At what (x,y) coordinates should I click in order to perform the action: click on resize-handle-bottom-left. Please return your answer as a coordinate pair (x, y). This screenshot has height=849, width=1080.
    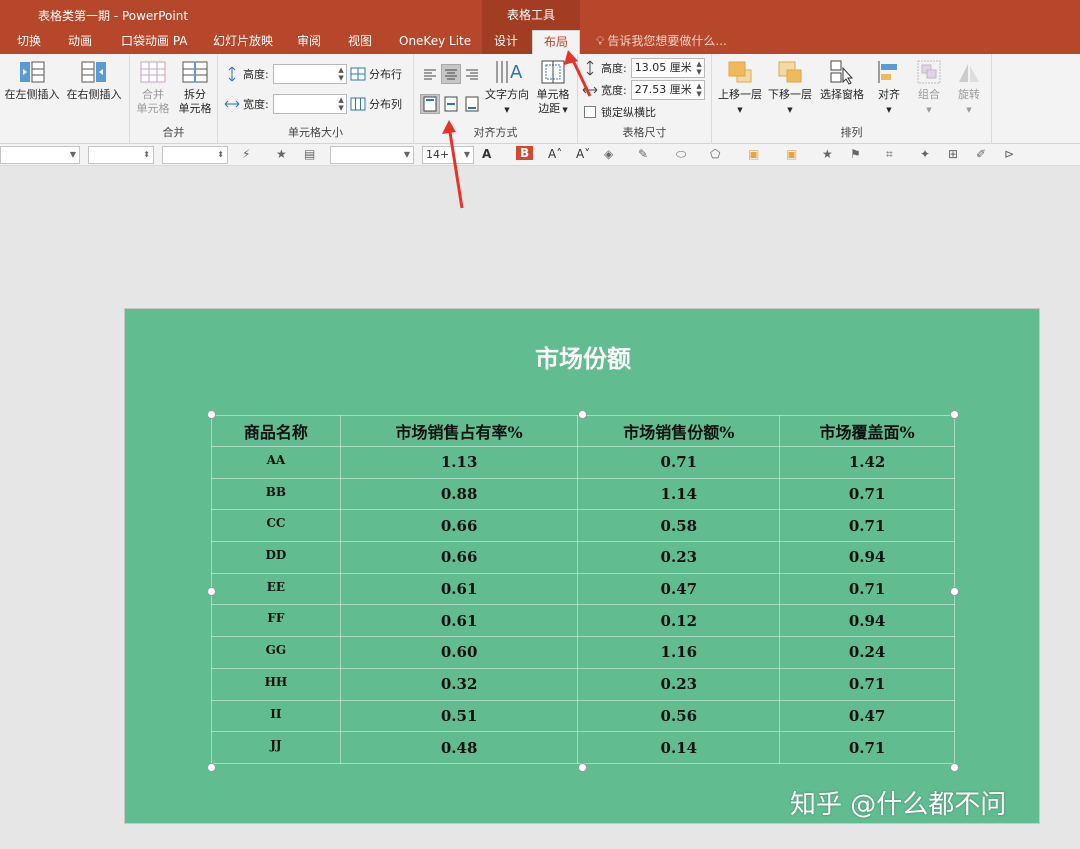
    Looking at the image, I should click on (211, 767).